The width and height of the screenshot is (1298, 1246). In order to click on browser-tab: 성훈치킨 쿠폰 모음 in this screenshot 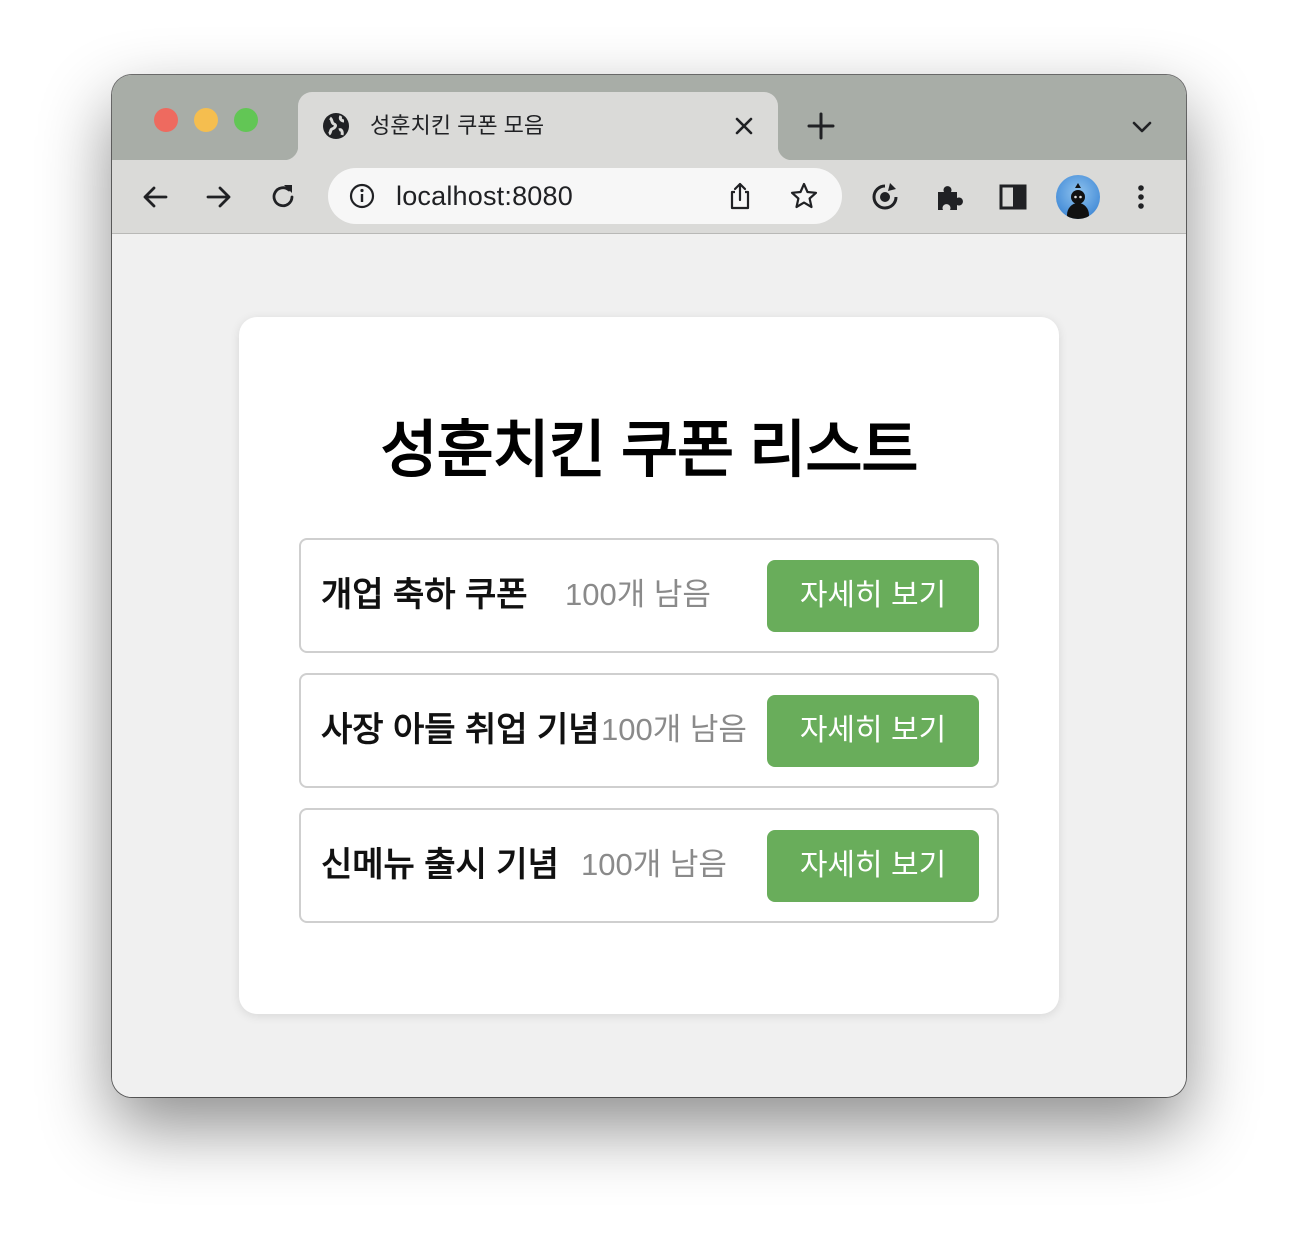, I will do `click(538, 126)`.